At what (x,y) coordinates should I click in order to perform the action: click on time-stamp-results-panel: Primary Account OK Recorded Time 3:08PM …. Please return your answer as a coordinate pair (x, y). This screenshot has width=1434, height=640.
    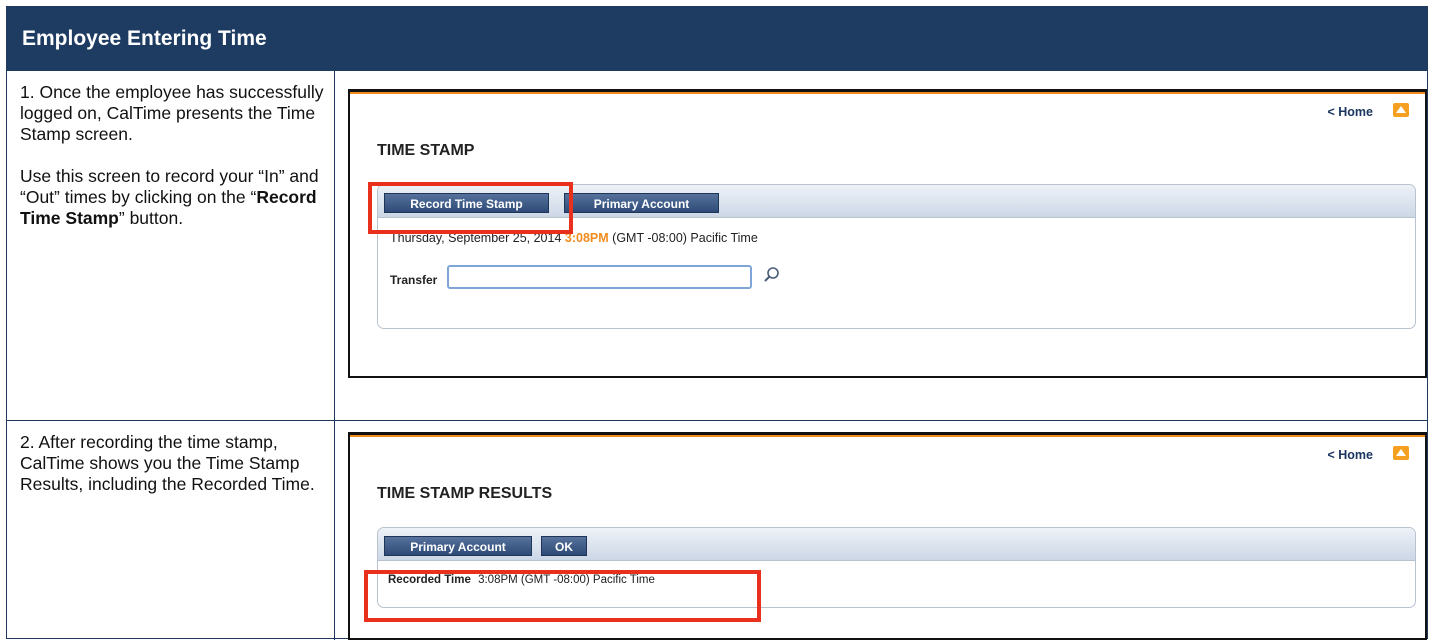
    Looking at the image, I should click on (896, 567).